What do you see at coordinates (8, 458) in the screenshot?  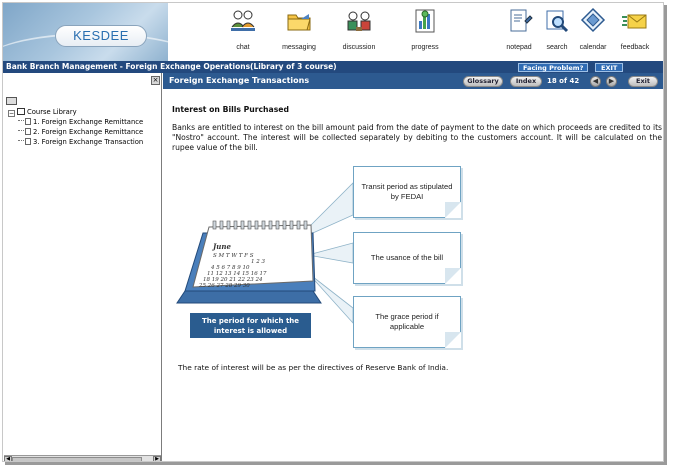 I see `scroll-left-icon: ◀` at bounding box center [8, 458].